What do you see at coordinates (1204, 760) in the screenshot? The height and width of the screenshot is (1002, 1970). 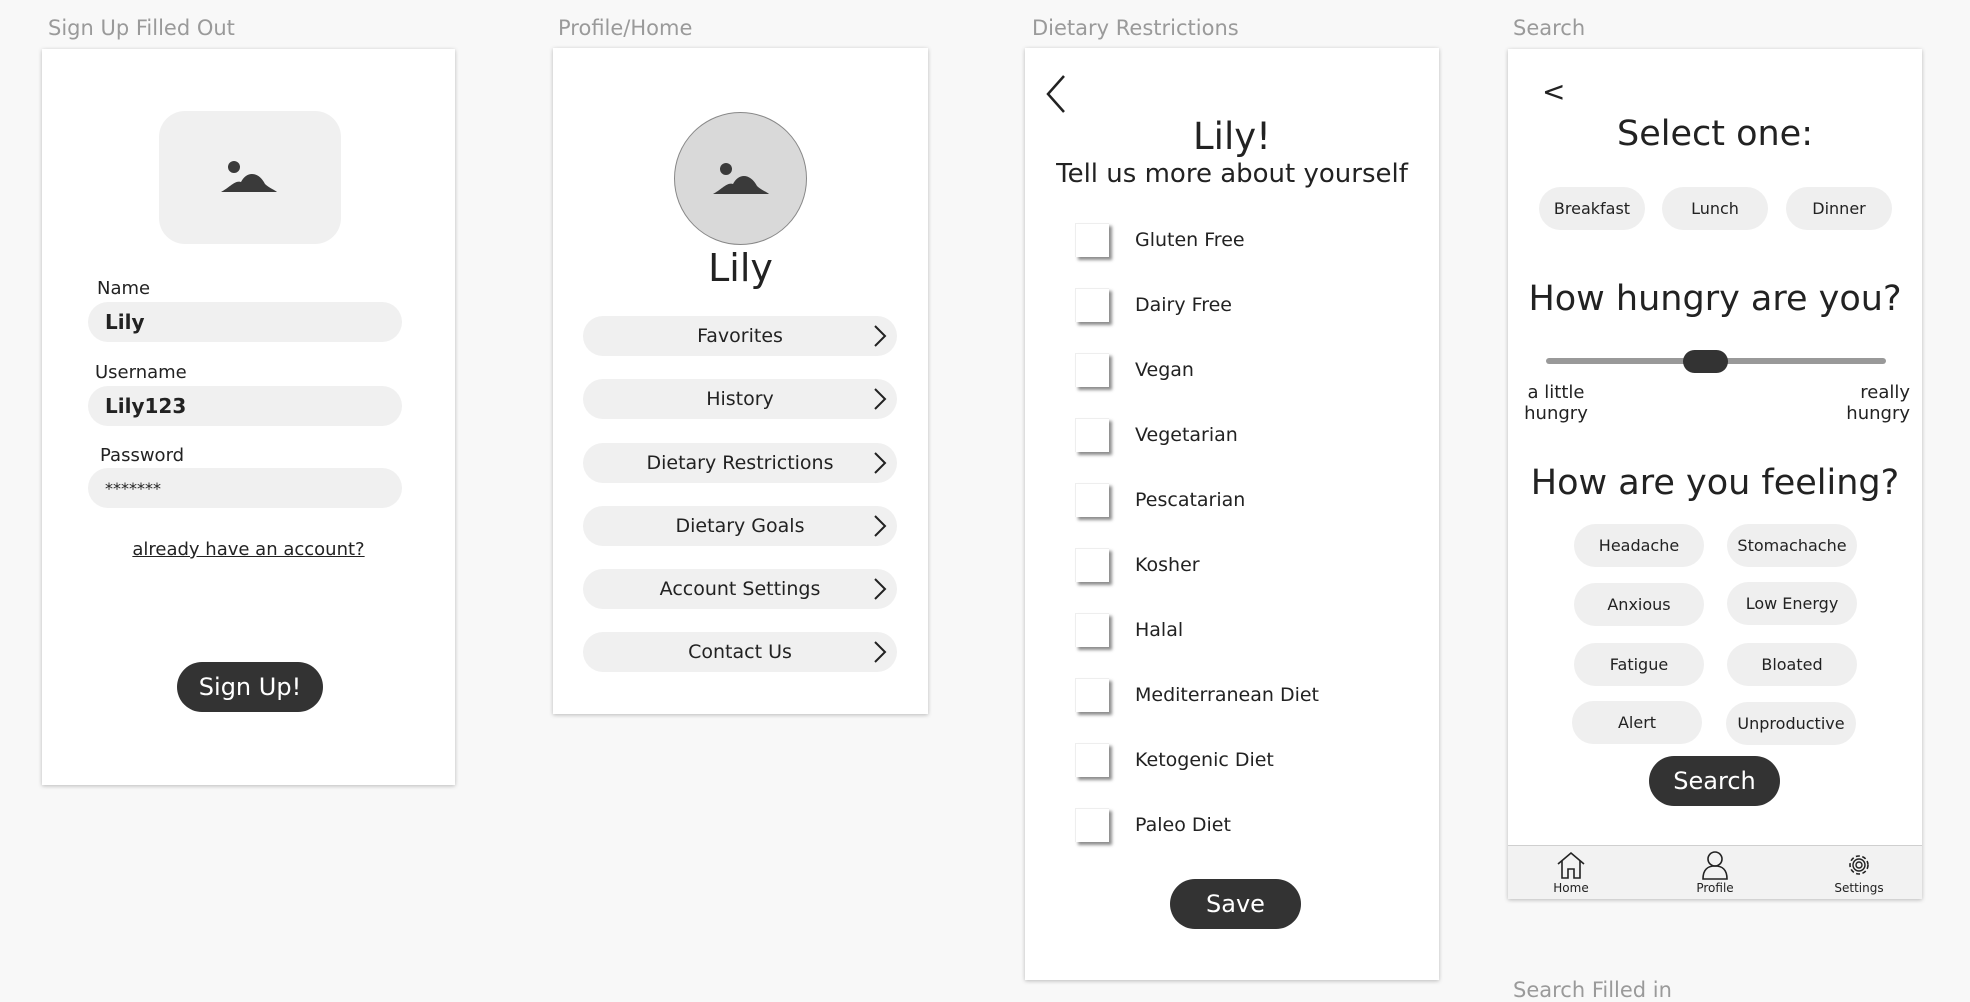 I see `option-label: Ketogenic Diet` at bounding box center [1204, 760].